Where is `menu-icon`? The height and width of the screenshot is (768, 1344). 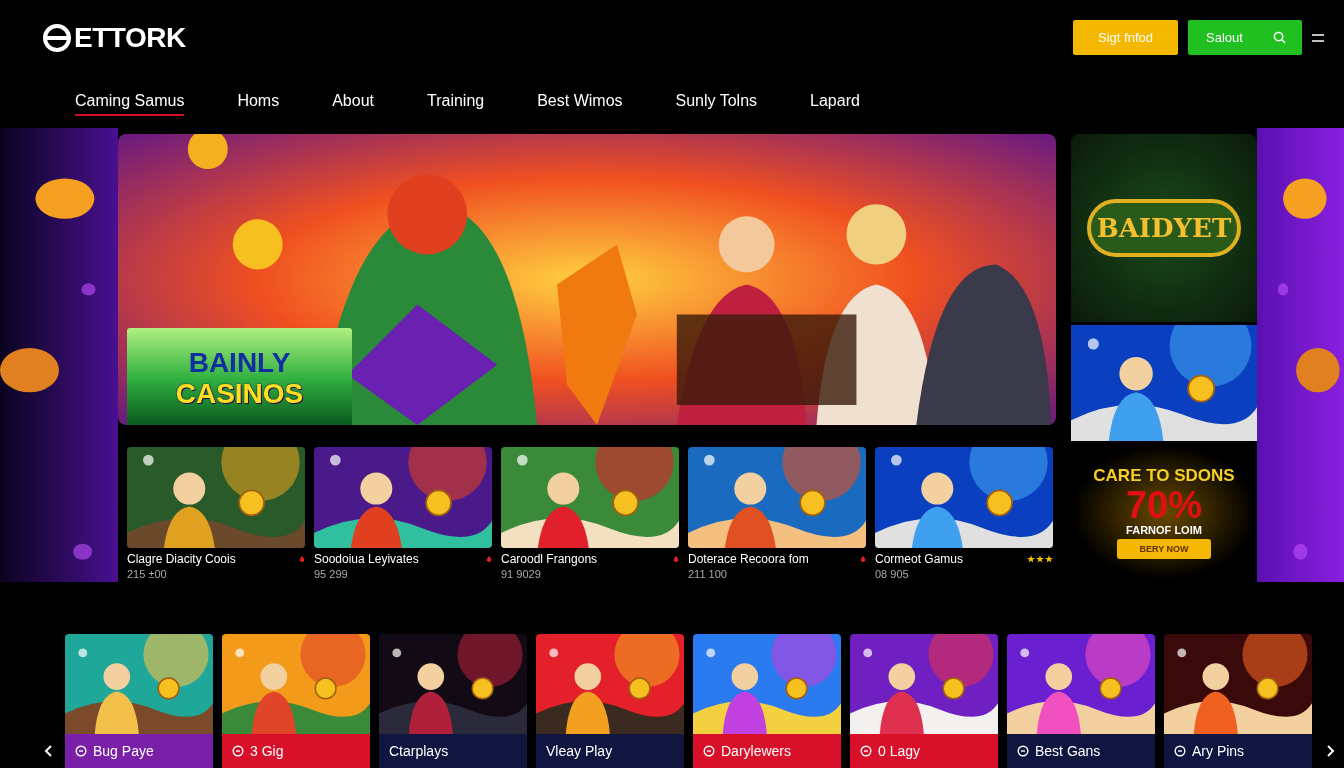
menu-icon is located at coordinates (1318, 37).